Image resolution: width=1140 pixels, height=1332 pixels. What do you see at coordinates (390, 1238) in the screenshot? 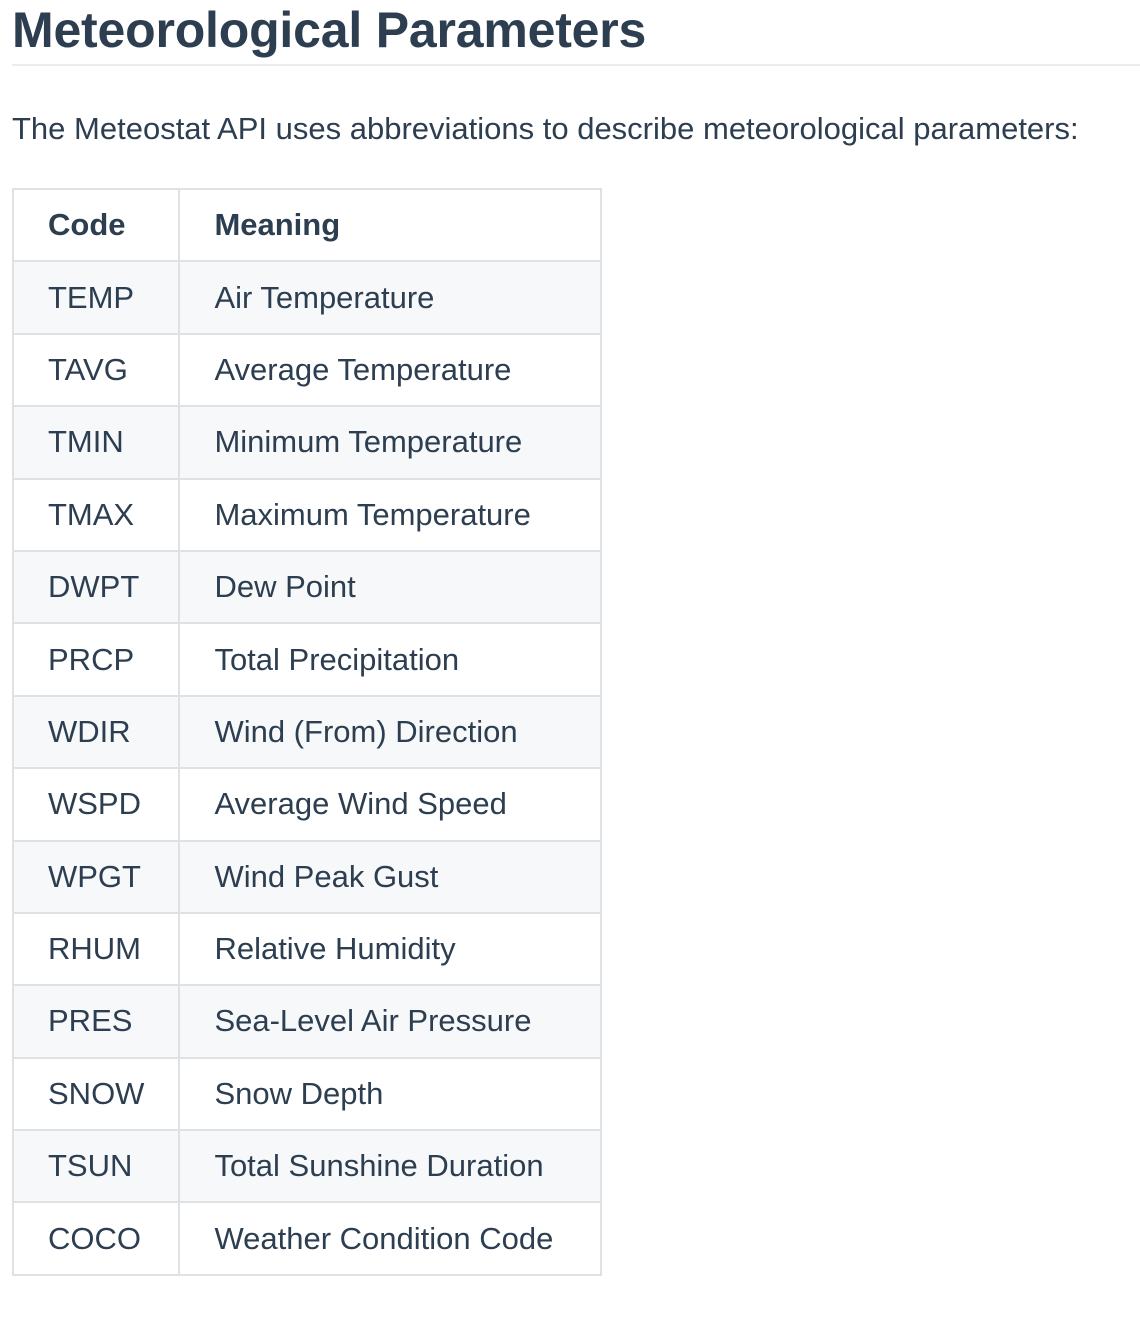
I see `meaning-cell: Weather Condition Code` at bounding box center [390, 1238].